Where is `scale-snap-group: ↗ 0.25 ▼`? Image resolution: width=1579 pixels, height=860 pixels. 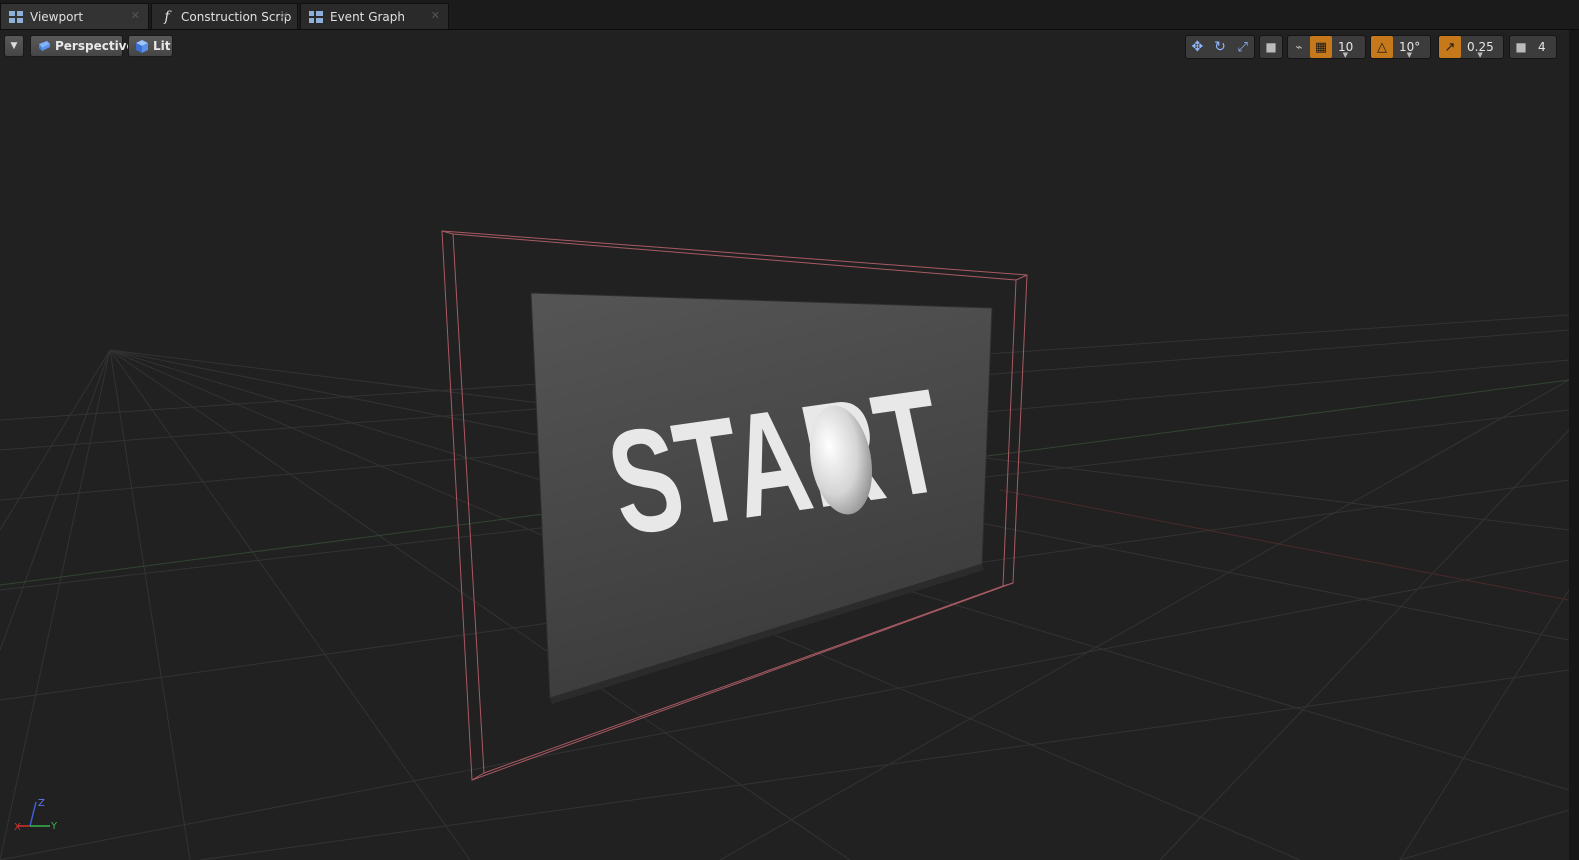 scale-snap-group: ↗ 0.25 ▼ is located at coordinates (1471, 47).